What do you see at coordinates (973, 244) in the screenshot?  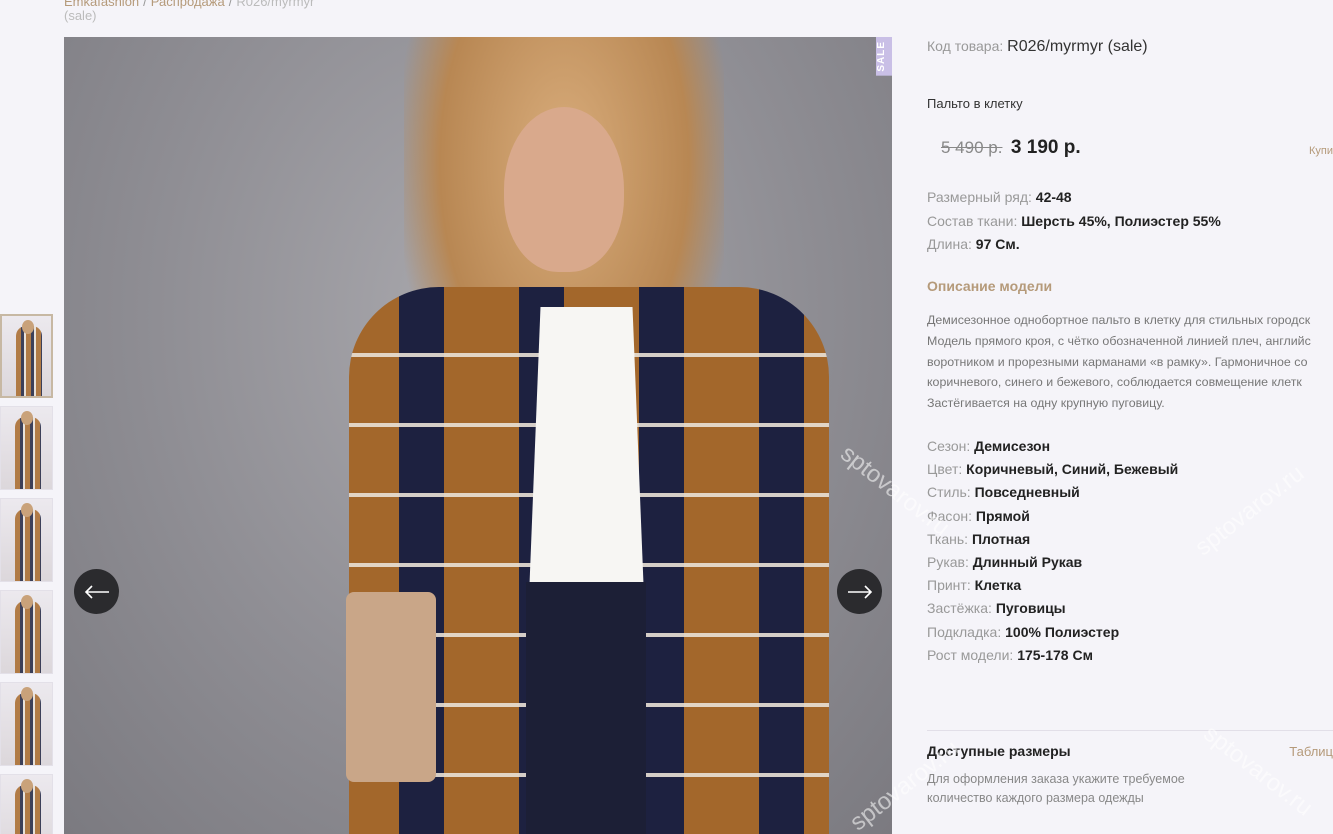 I see `spec-row: Длина: 97 См.` at bounding box center [973, 244].